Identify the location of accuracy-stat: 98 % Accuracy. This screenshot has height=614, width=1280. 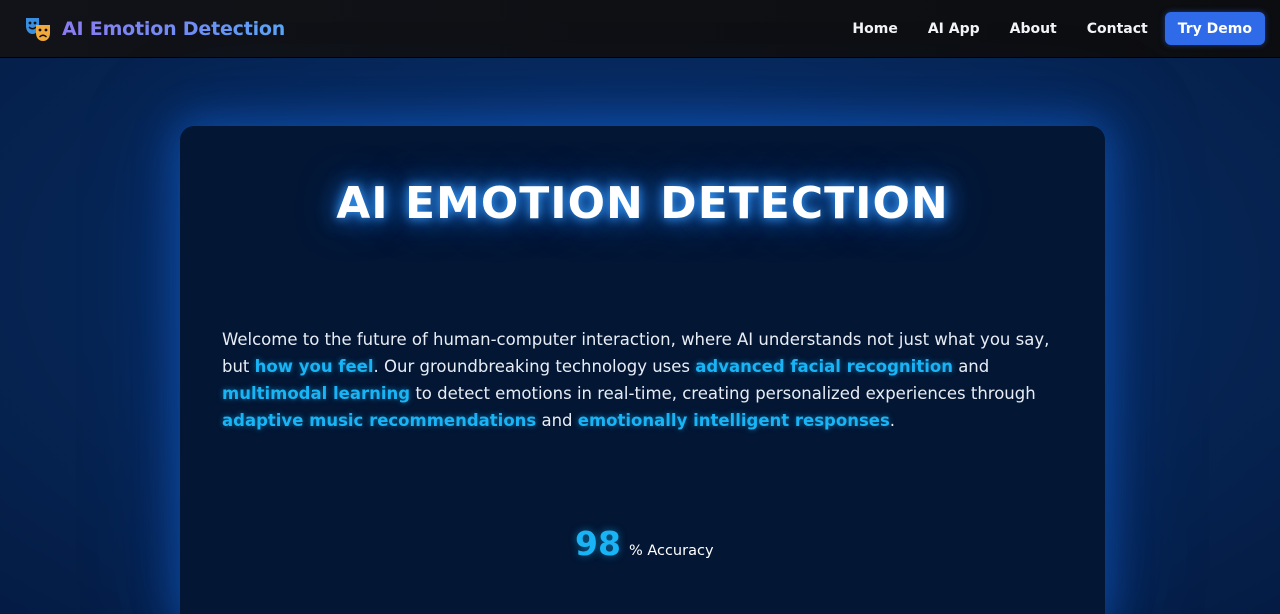
(644, 543).